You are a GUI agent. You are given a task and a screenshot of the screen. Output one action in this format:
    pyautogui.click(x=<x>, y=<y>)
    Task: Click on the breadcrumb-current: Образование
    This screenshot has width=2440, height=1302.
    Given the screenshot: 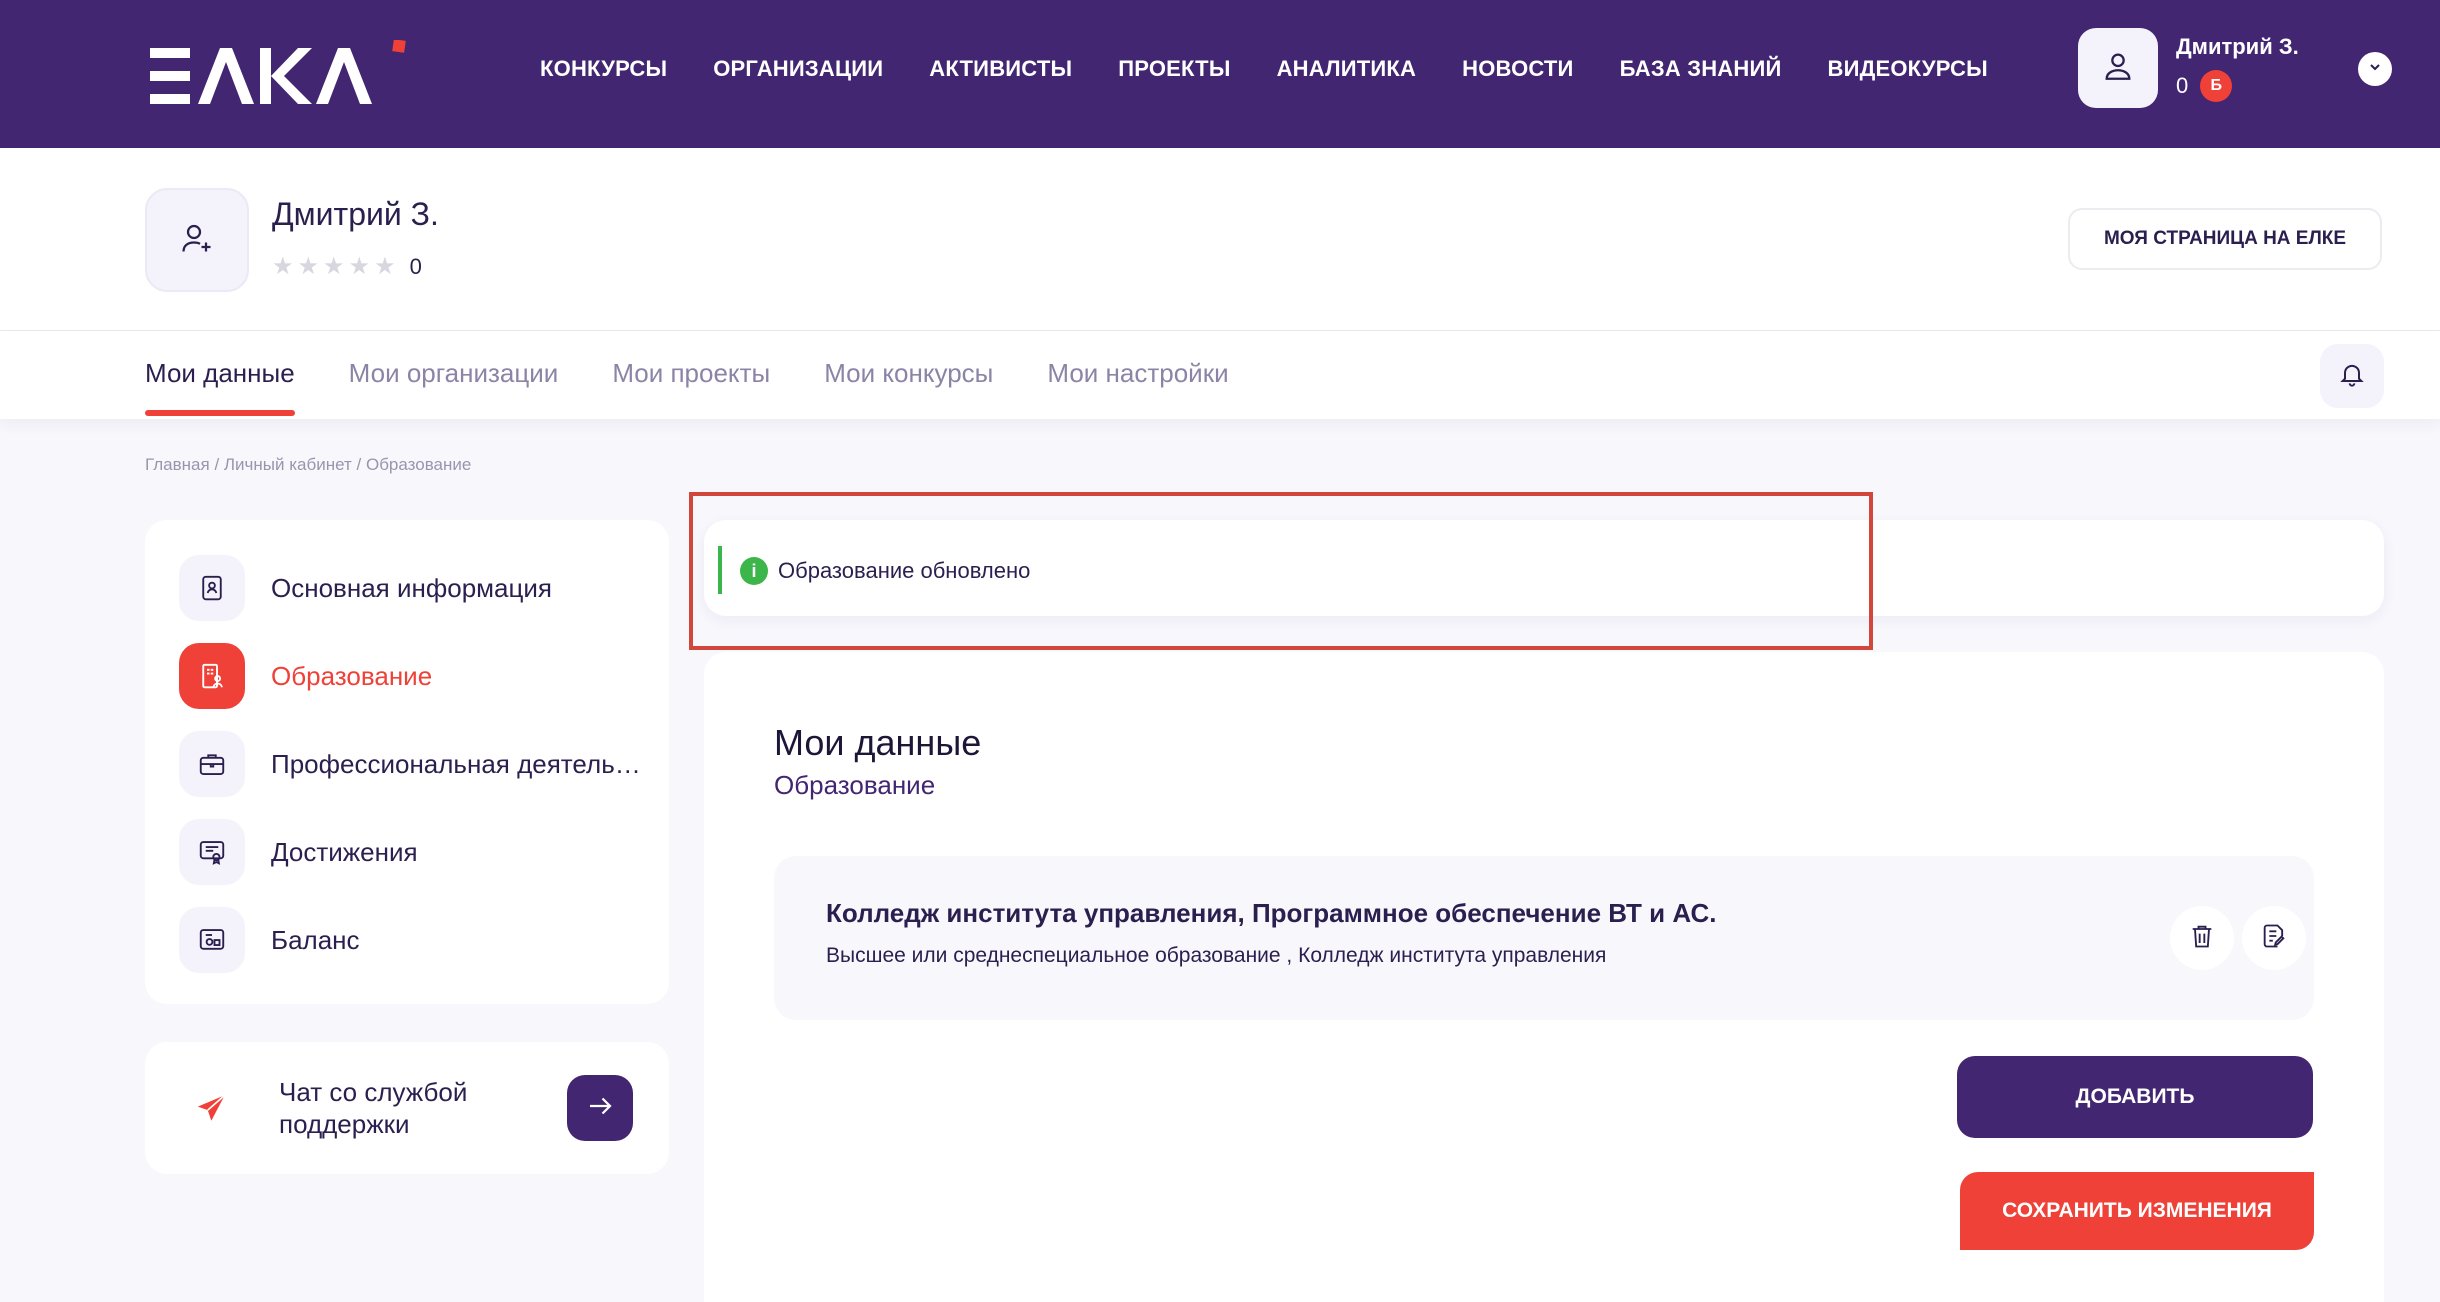 What is the action you would take?
    pyautogui.click(x=418, y=464)
    